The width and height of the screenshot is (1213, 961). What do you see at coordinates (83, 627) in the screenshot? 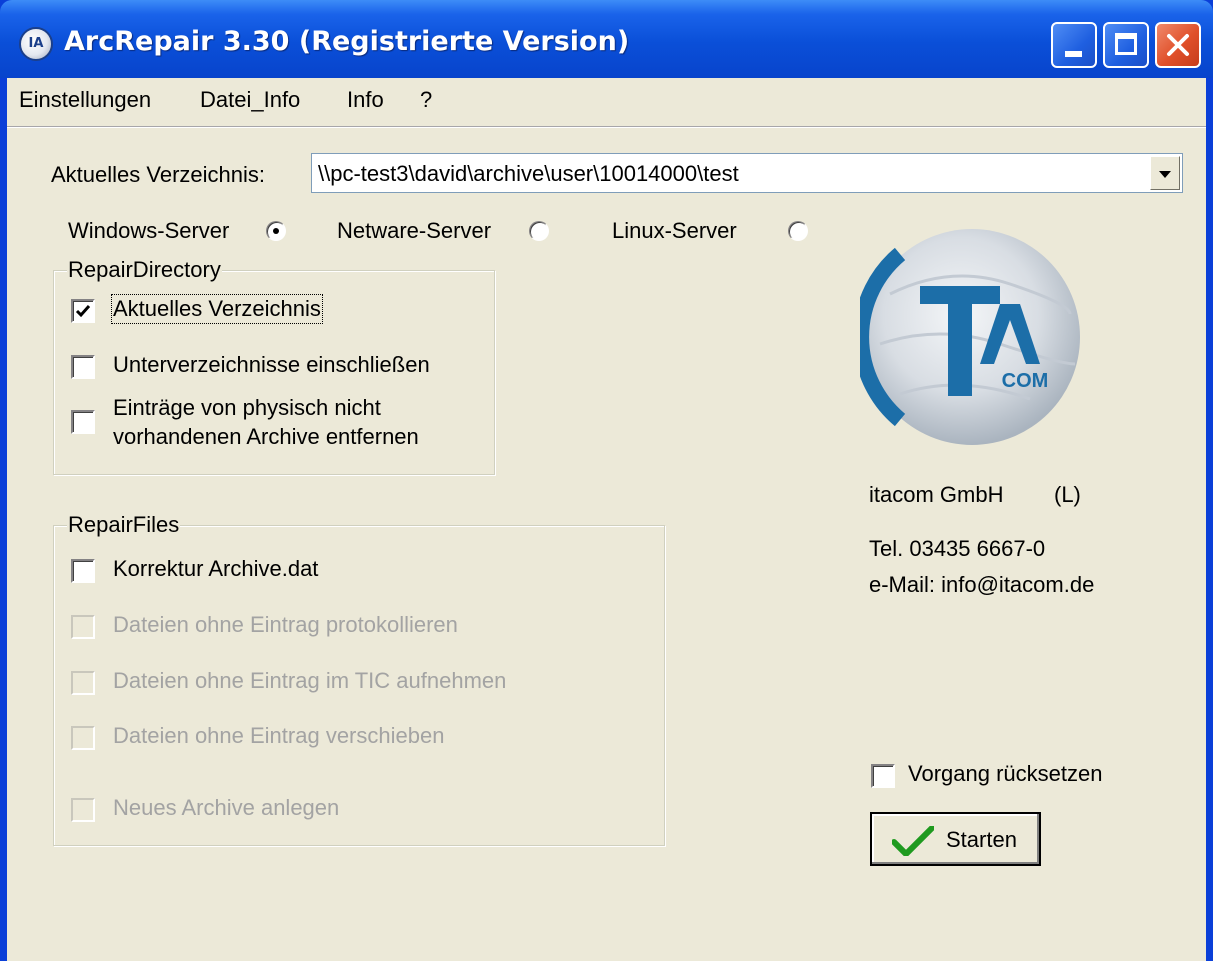
I see `protokollieren-checkbox` at bounding box center [83, 627].